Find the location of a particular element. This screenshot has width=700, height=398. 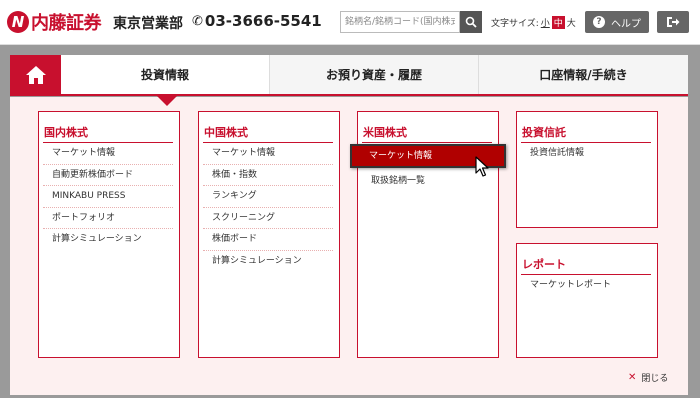

phone-icon: ✆ is located at coordinates (197, 21).